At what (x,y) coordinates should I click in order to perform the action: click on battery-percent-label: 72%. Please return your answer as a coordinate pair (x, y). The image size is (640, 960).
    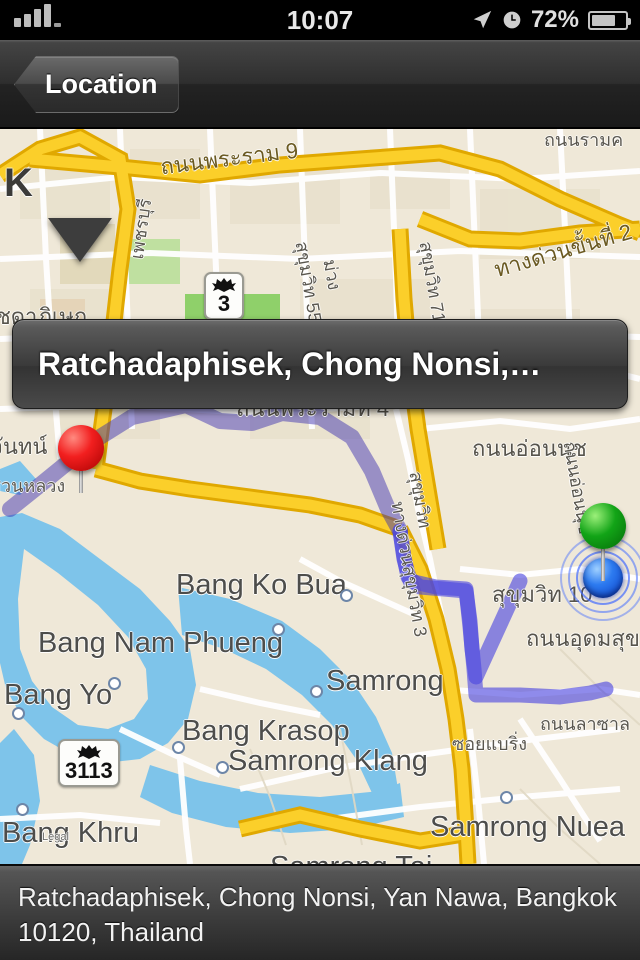
    Looking at the image, I should click on (554, 19).